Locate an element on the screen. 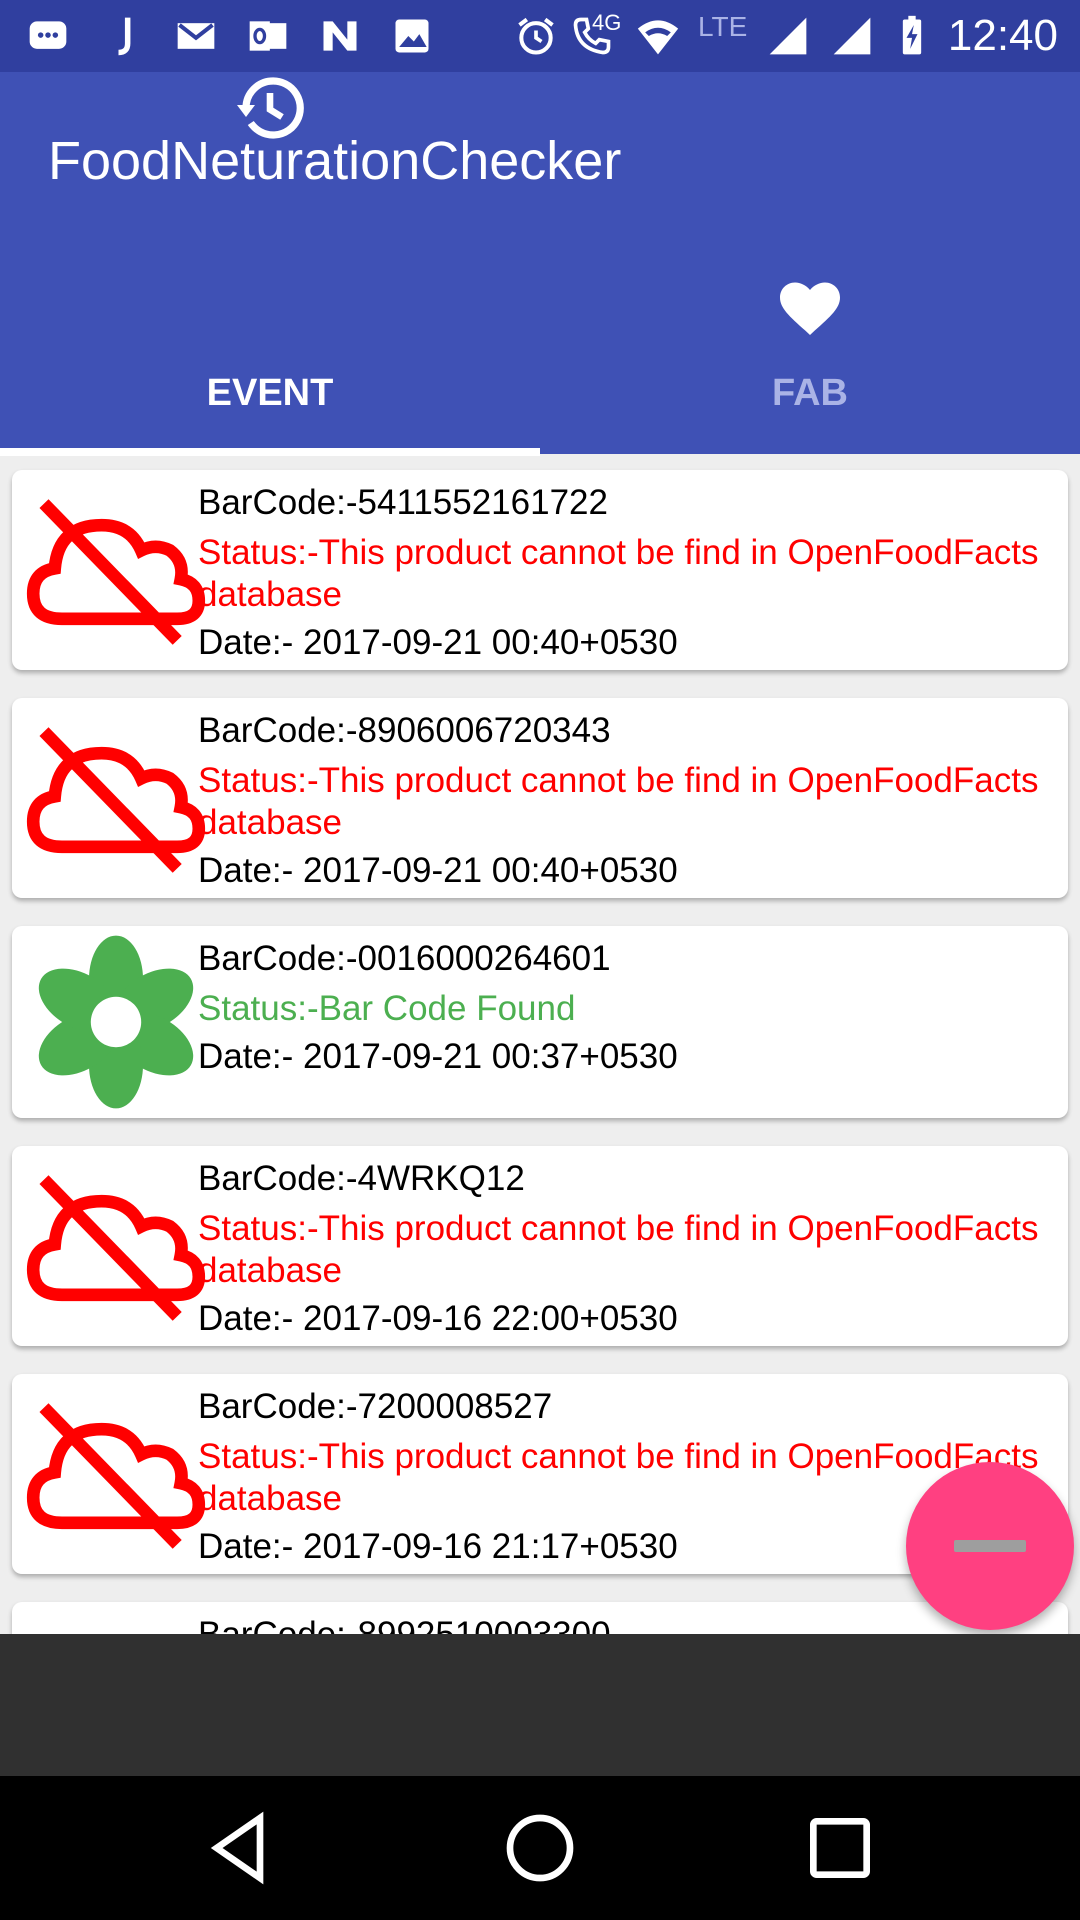  status-text: Status:-Bar Code Found is located at coordinates (387, 1008).